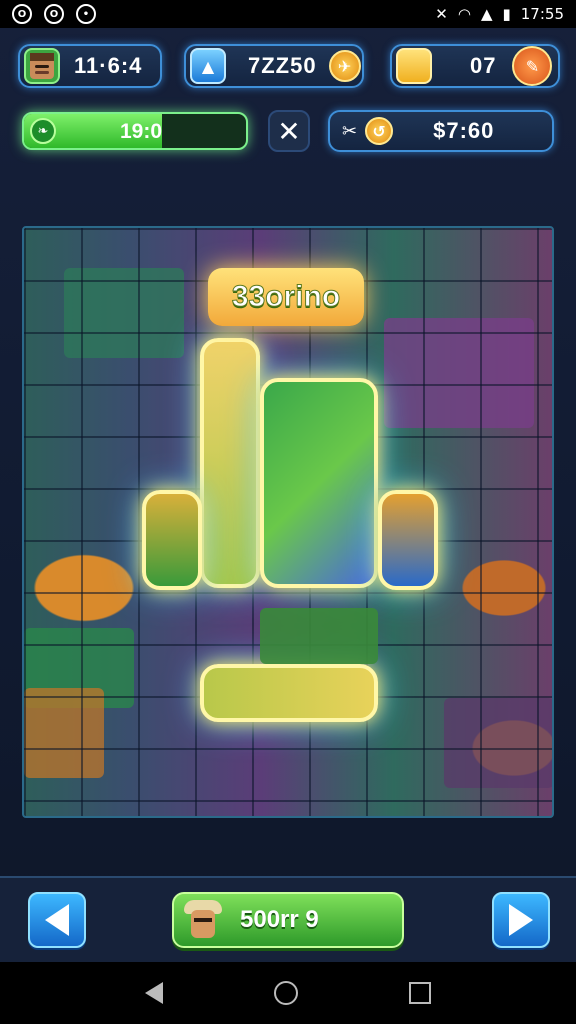  I want to click on arrow-right-icon, so click(521, 920).